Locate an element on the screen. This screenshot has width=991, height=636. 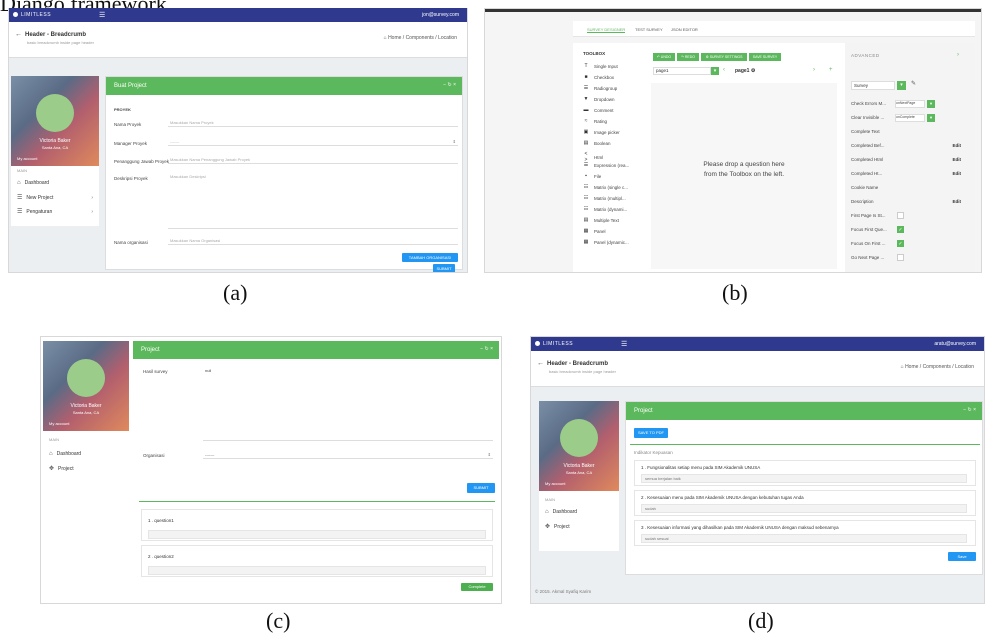
toolbox-item-label: Single Input is located at coordinates (606, 66).